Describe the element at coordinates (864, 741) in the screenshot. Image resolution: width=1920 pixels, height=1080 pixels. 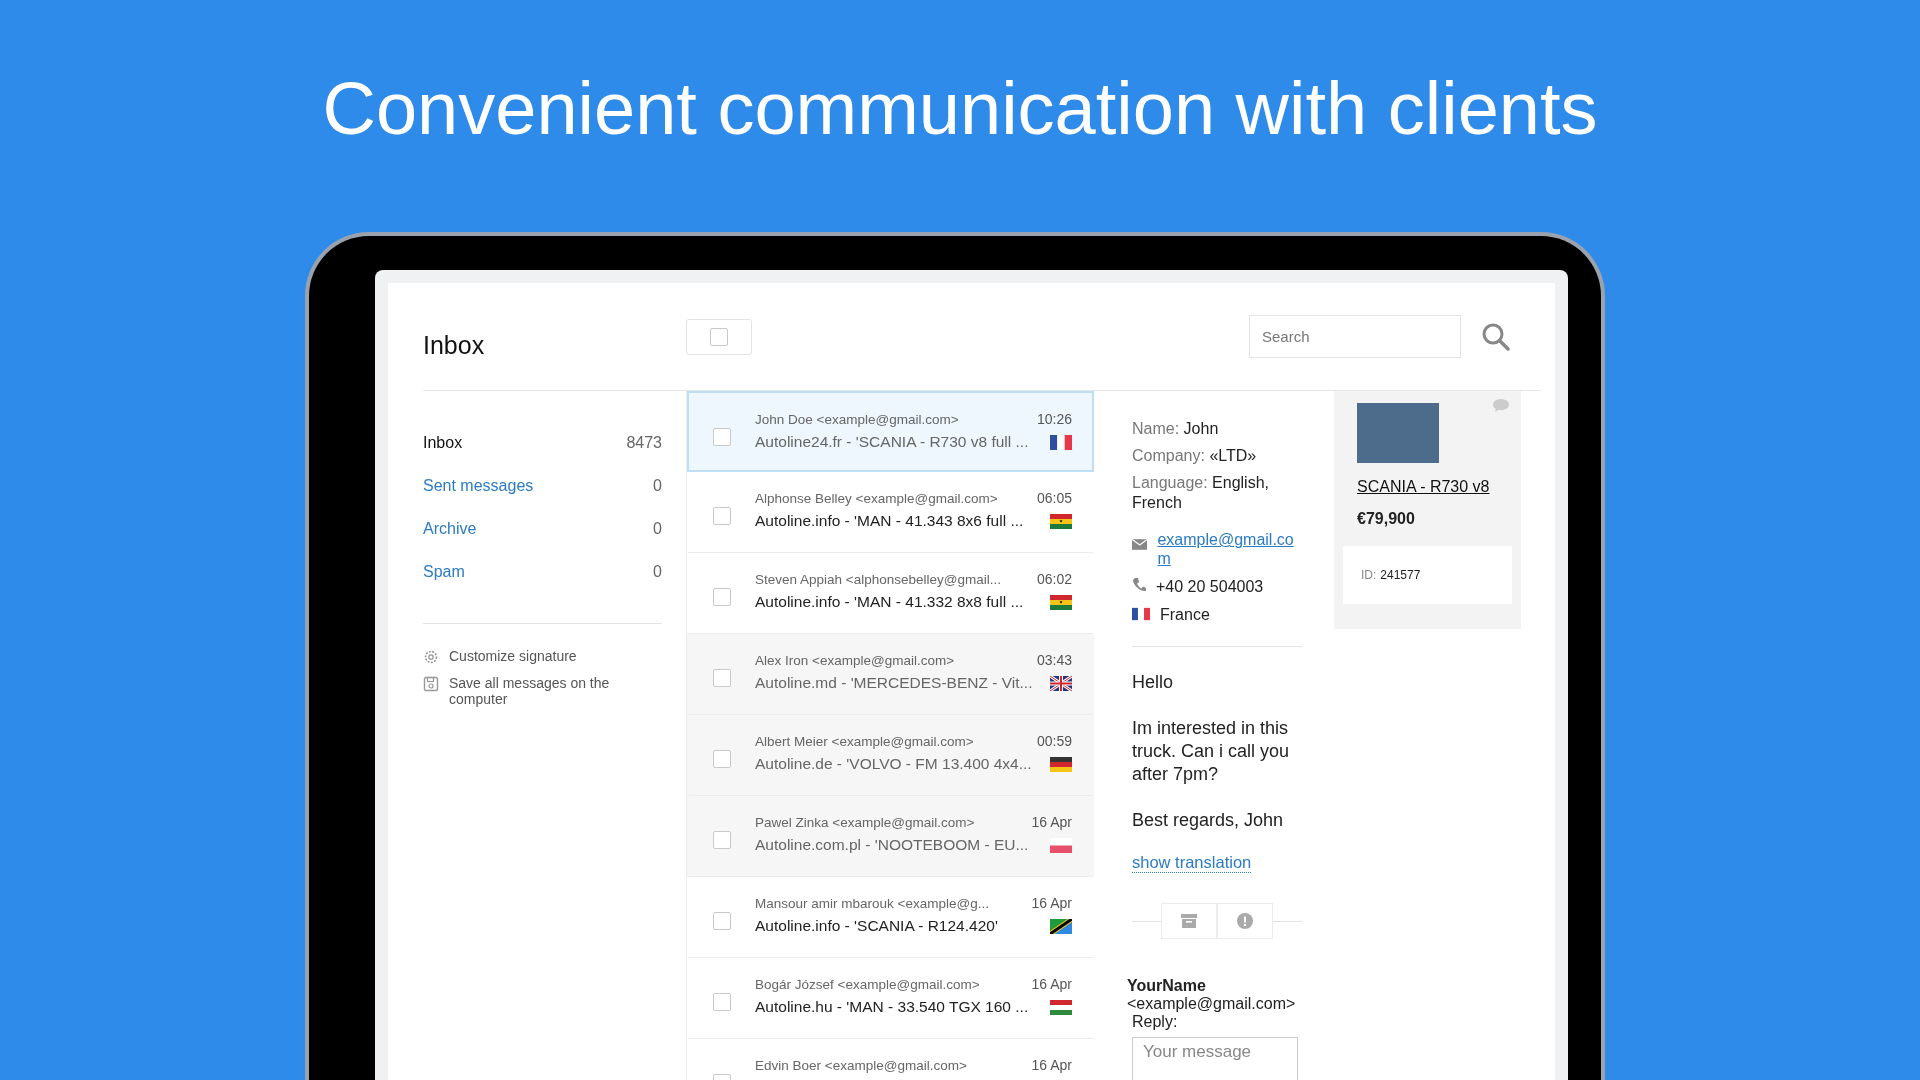
I see `message-sender: Albert Meier <example@gmail.com>` at that location.